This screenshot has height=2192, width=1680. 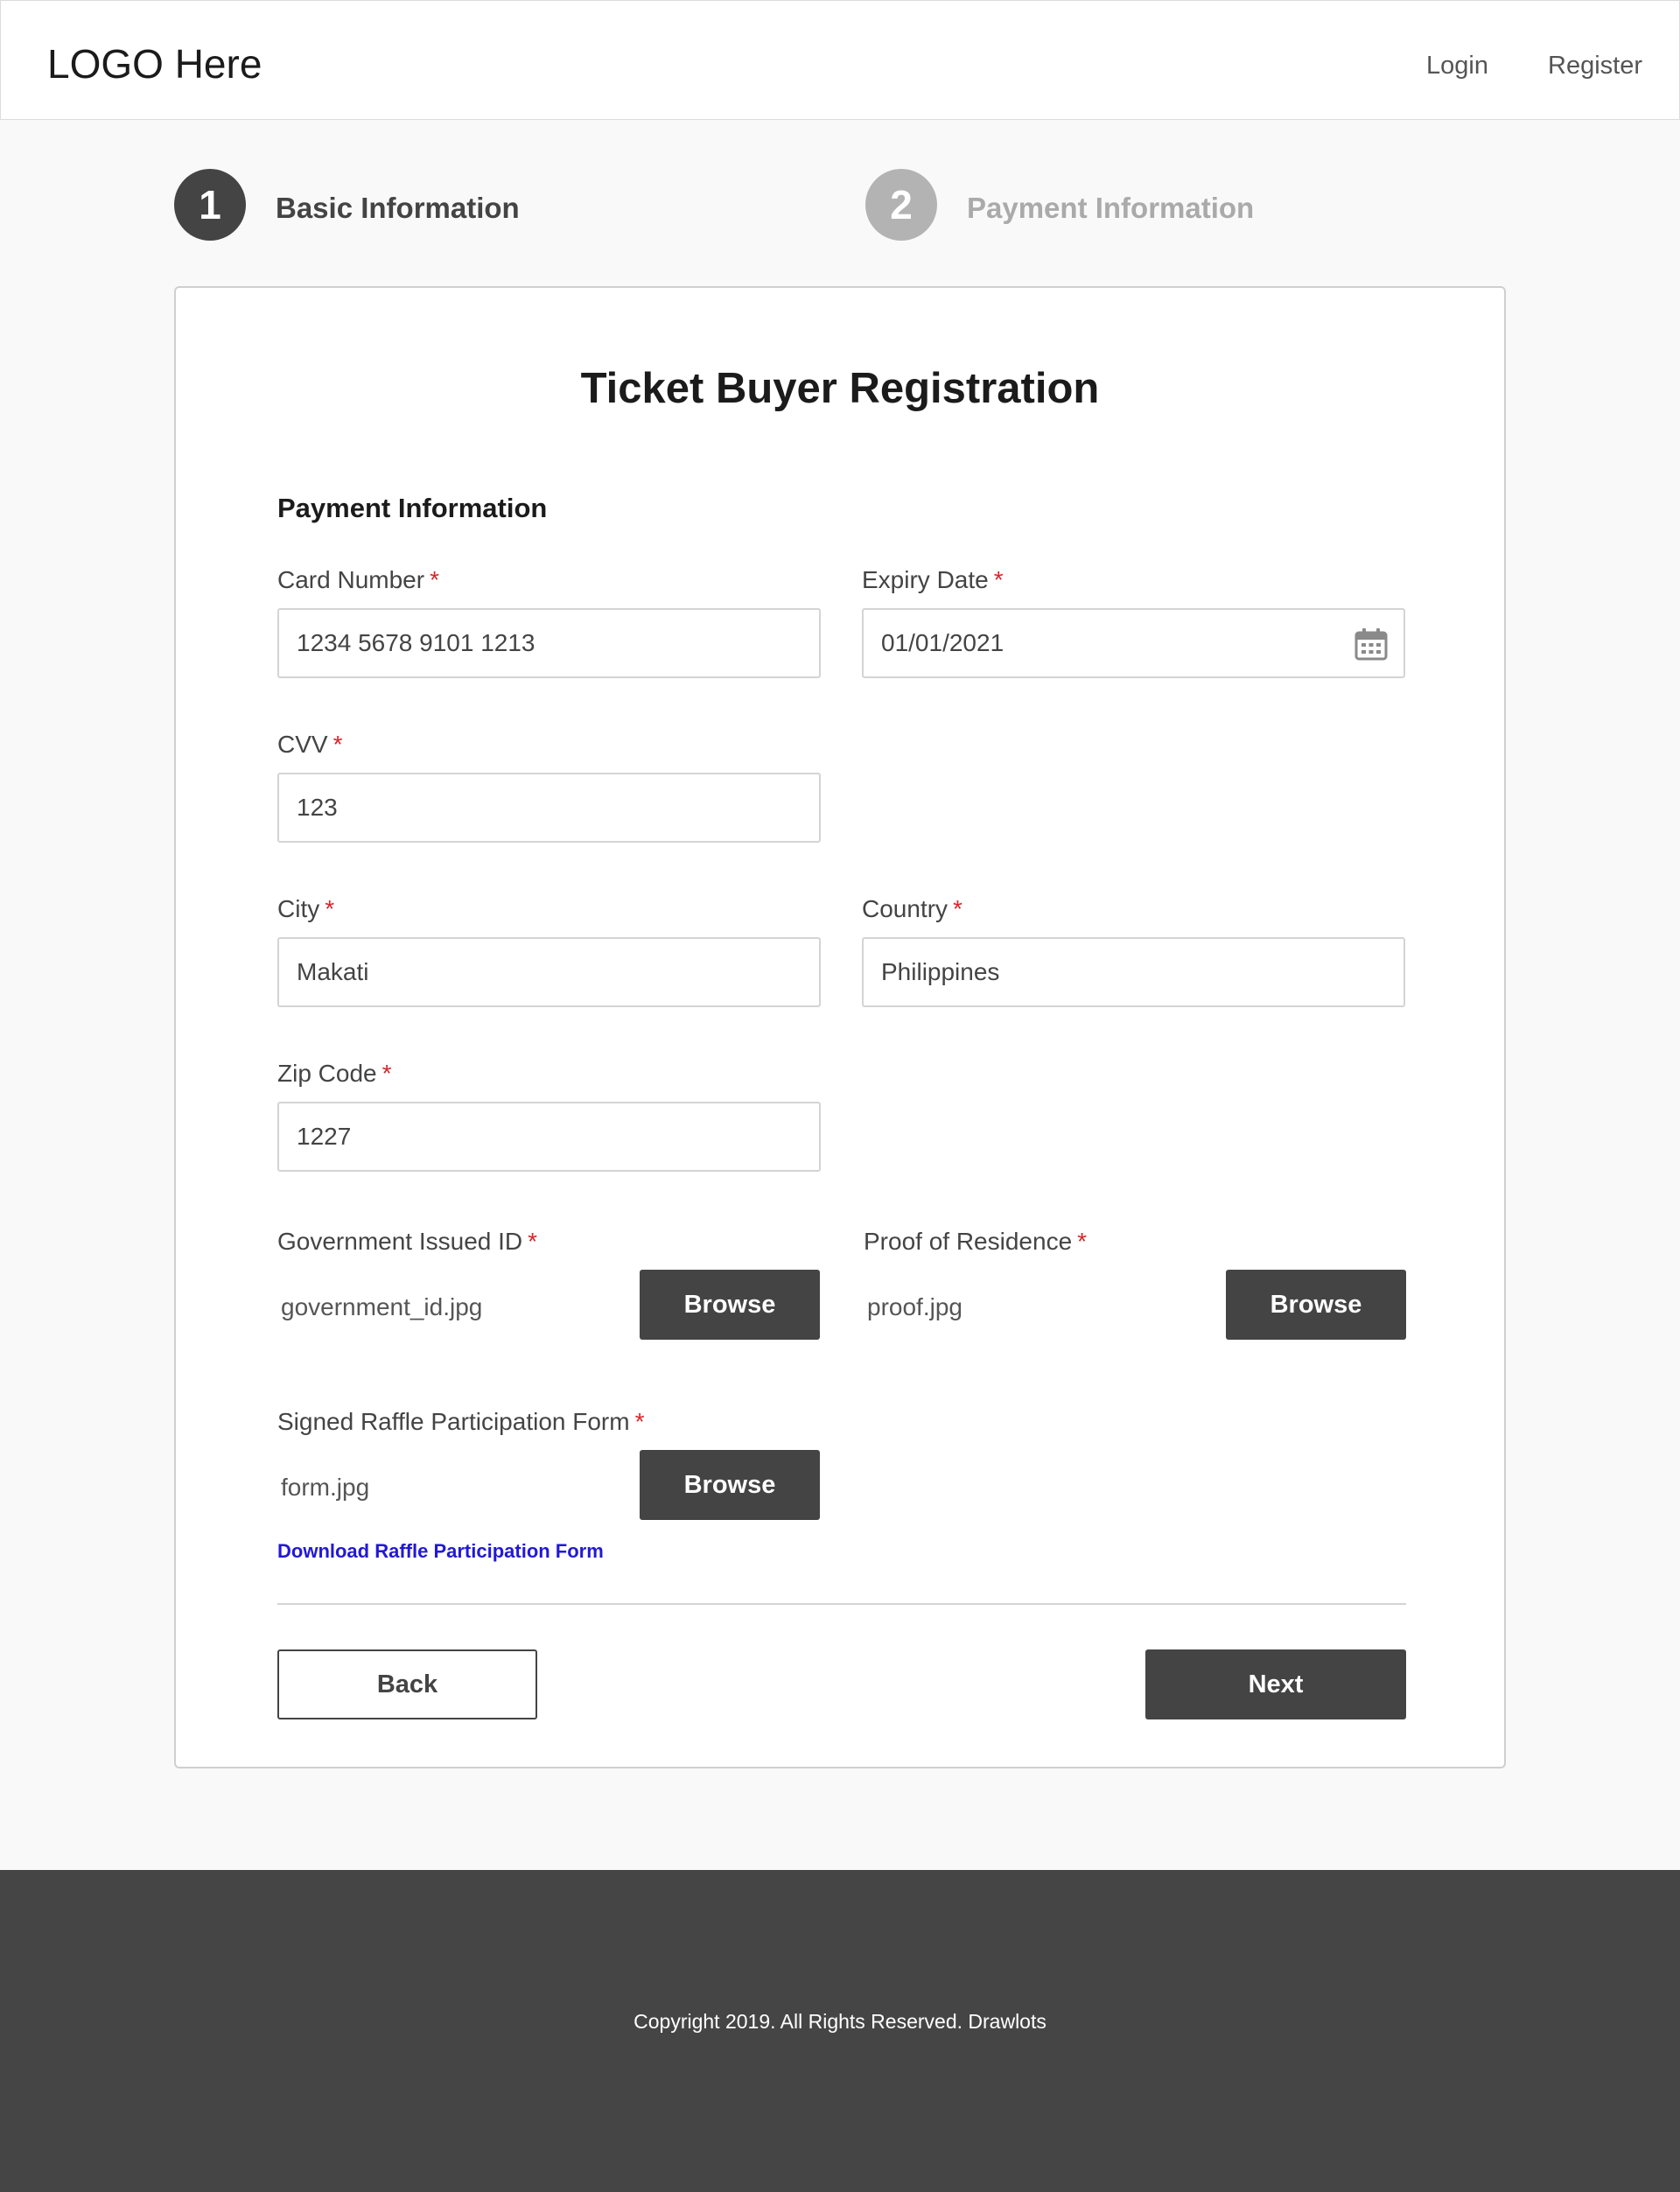 What do you see at coordinates (416, 642) in the screenshot?
I see `card-number-value: 1234 5678 9101 1213` at bounding box center [416, 642].